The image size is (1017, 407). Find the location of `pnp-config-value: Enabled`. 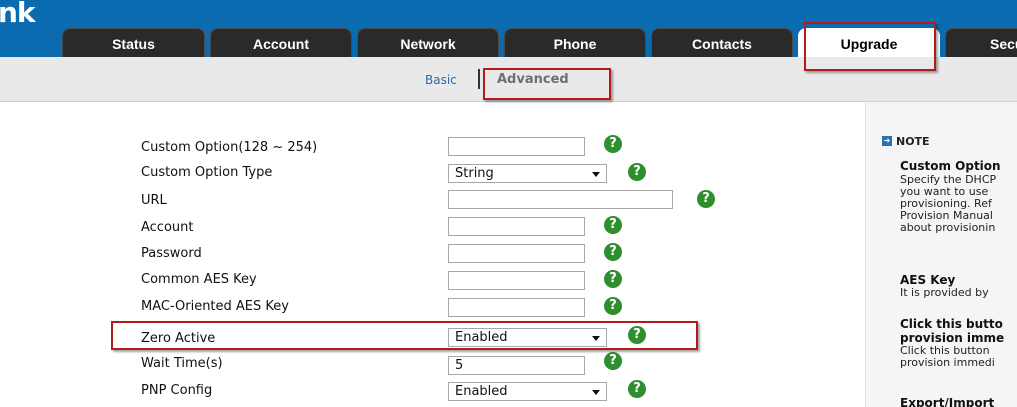

pnp-config-value: Enabled is located at coordinates (481, 391).